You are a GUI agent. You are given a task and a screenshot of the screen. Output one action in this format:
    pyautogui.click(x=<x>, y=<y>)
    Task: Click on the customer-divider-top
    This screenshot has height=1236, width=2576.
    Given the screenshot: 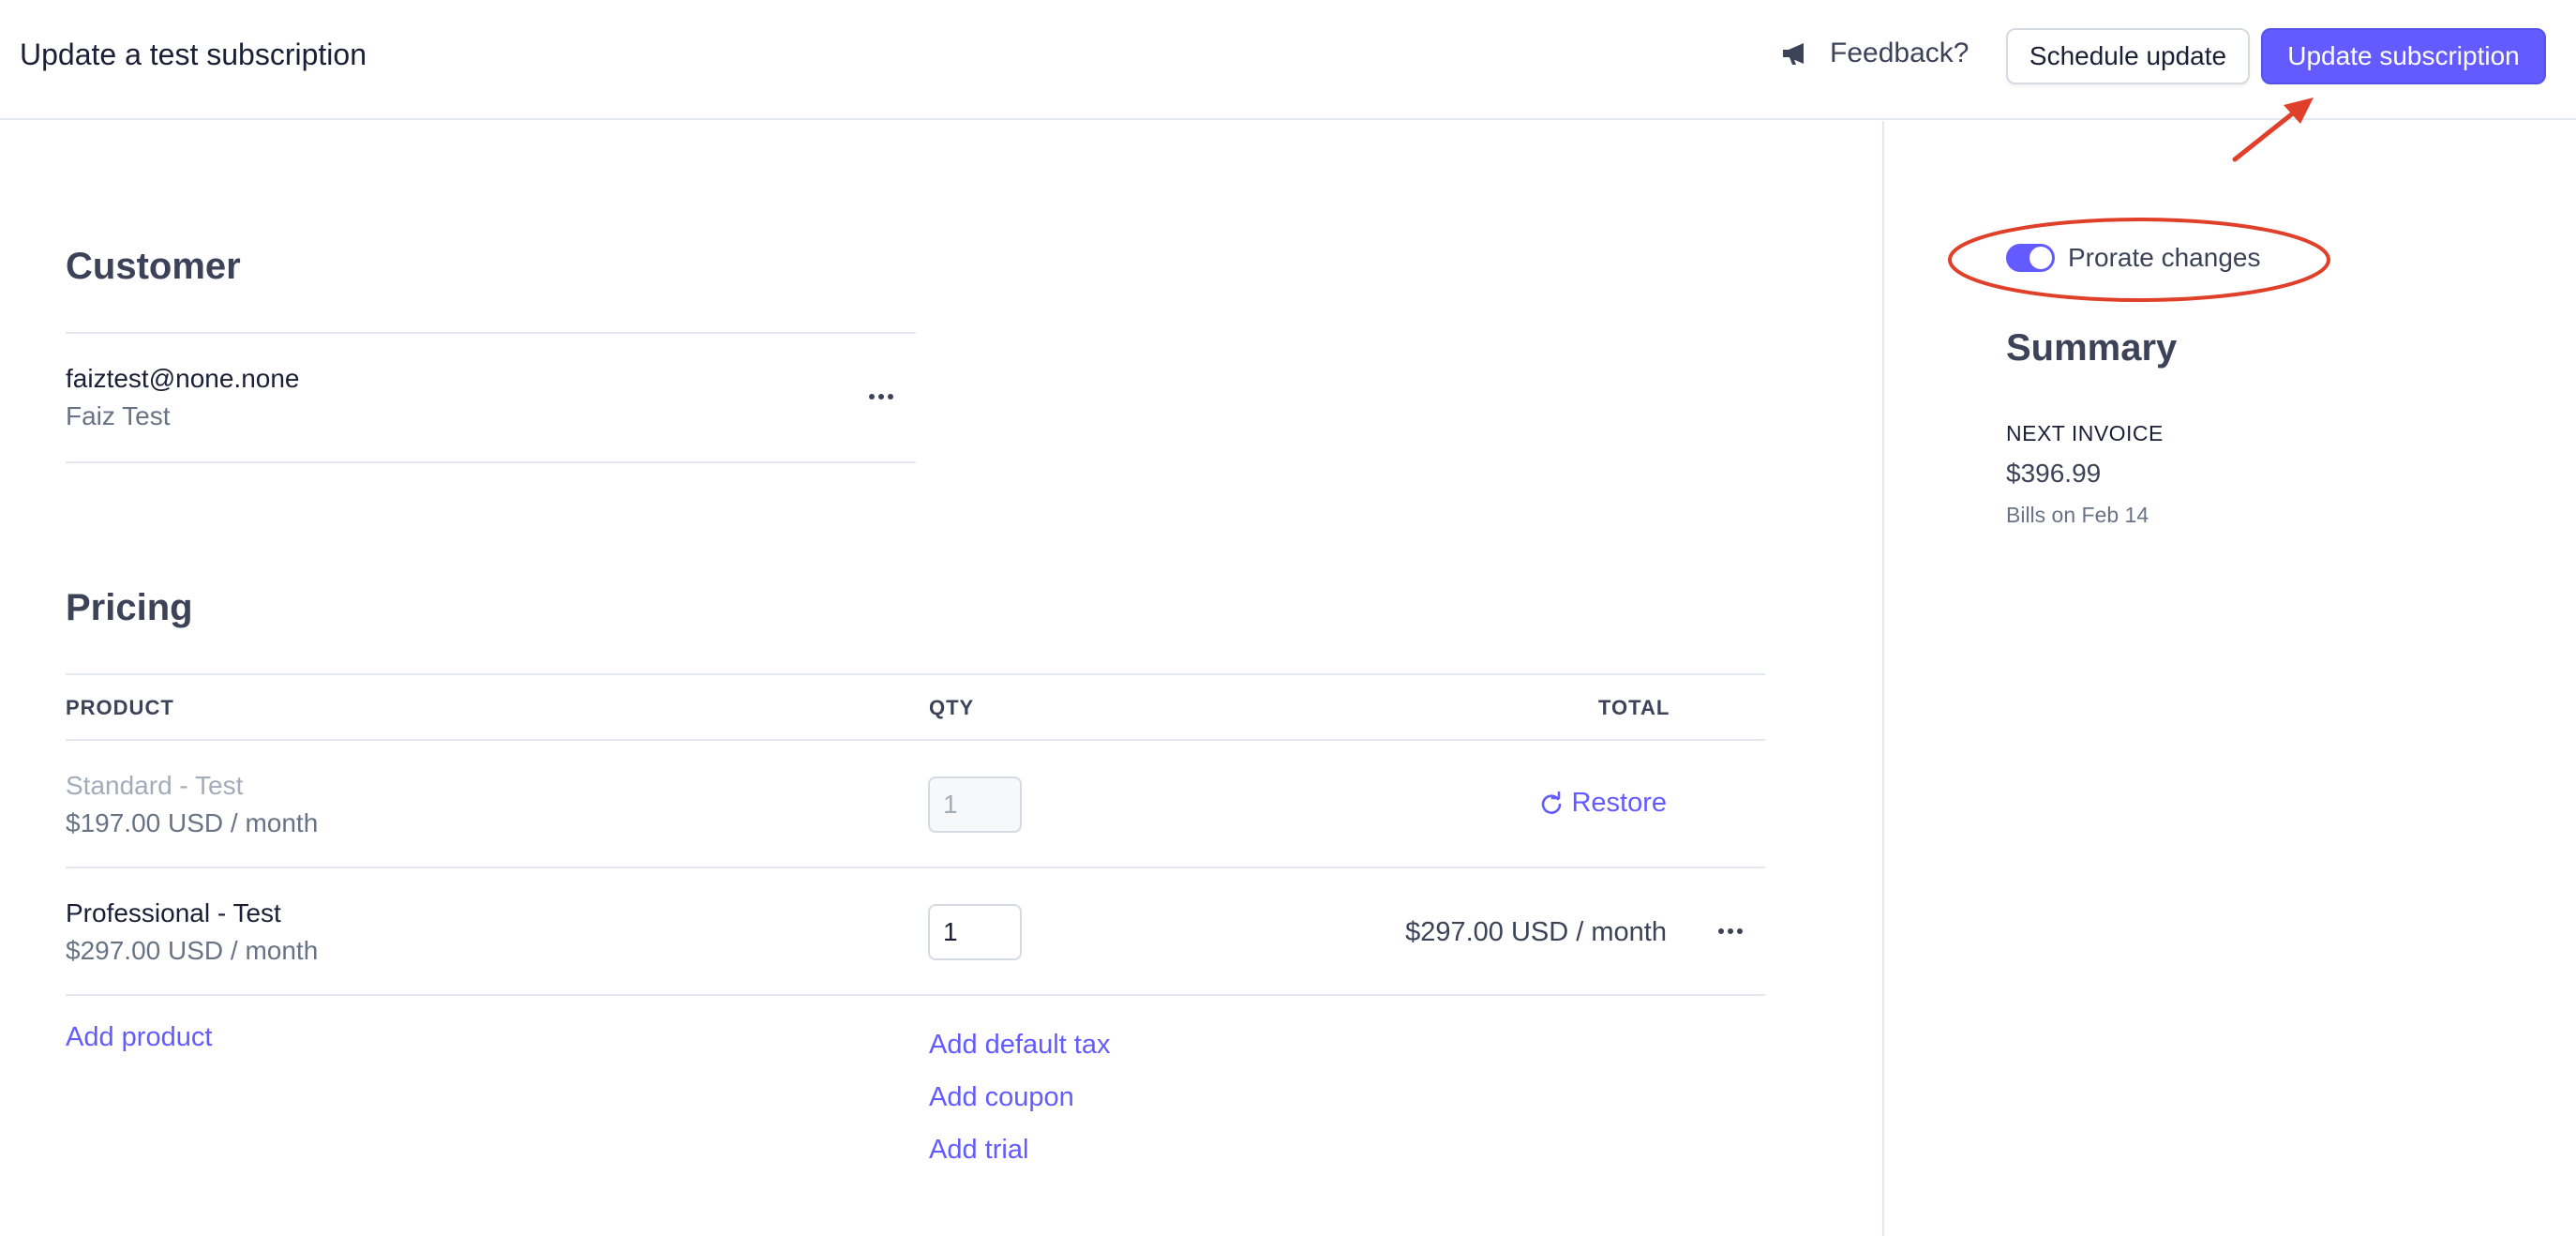 What is the action you would take?
    pyautogui.click(x=491, y=333)
    